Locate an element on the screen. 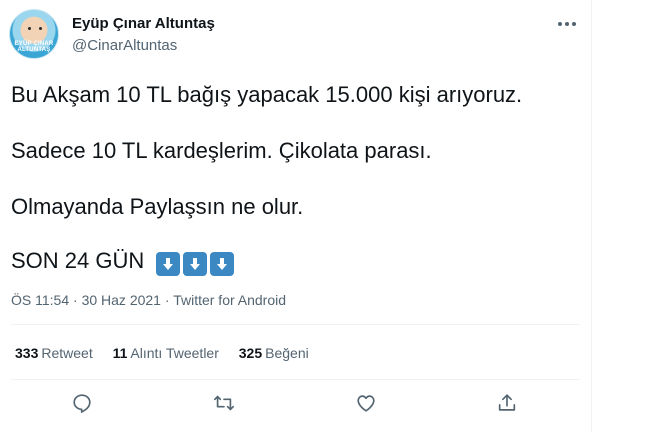  reply-button is located at coordinates (82, 403).